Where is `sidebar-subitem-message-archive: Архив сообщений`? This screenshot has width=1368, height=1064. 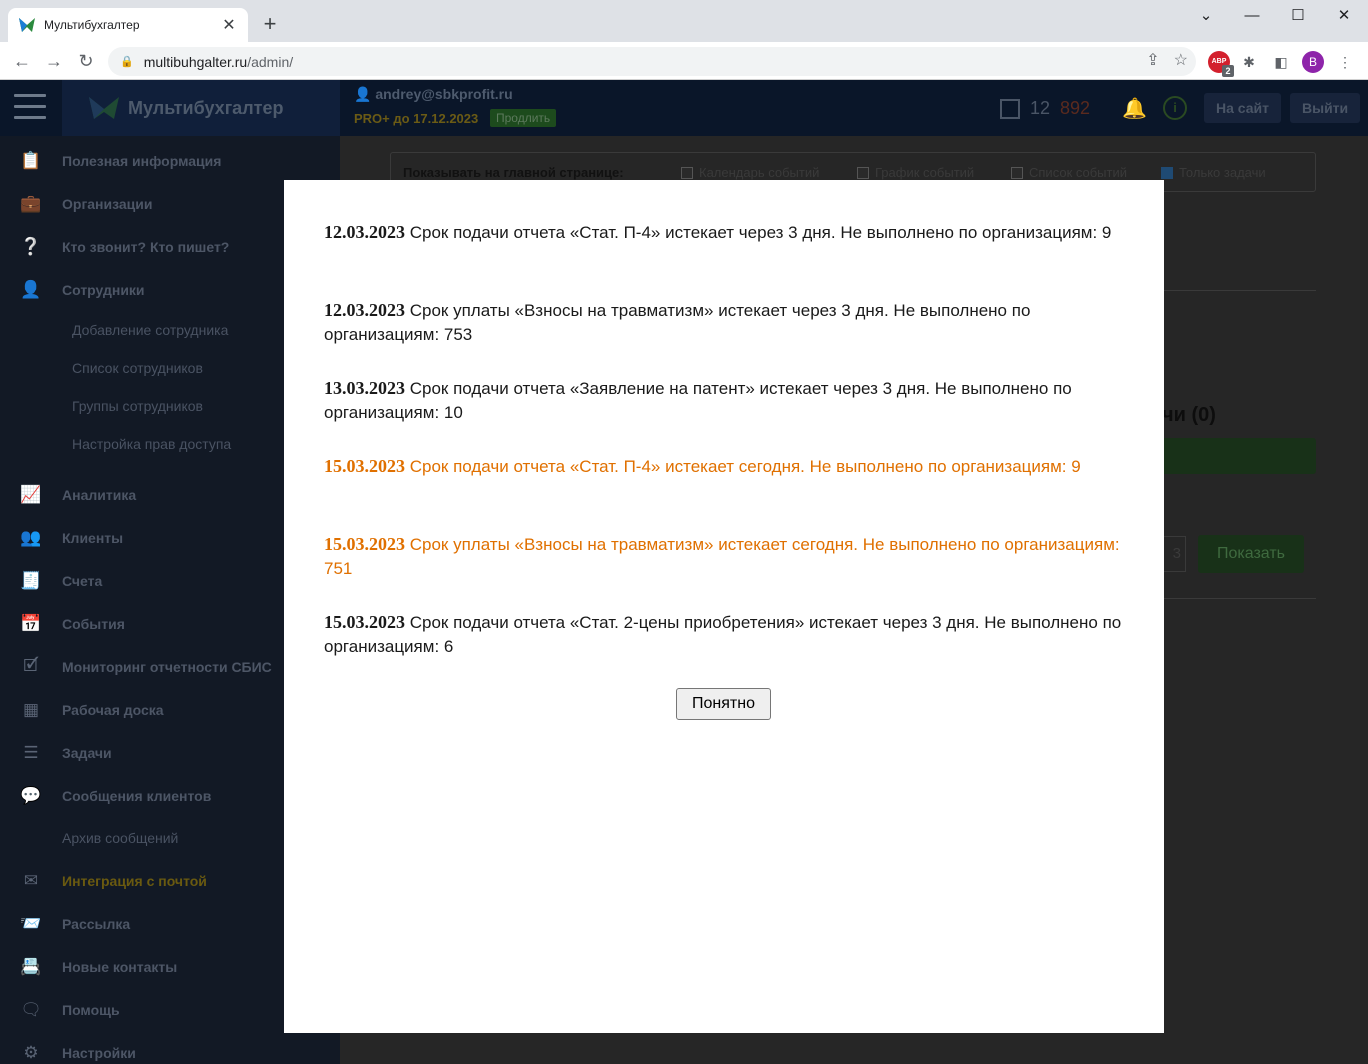
sidebar-subitem-message-archive: Архив сообщений is located at coordinates (120, 838).